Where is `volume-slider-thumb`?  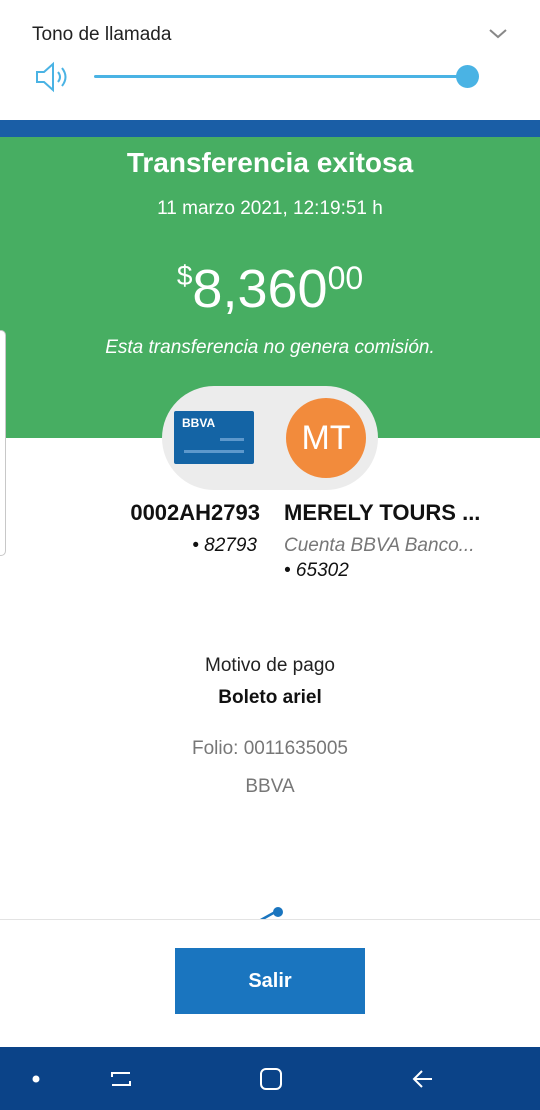 volume-slider-thumb is located at coordinates (467, 76).